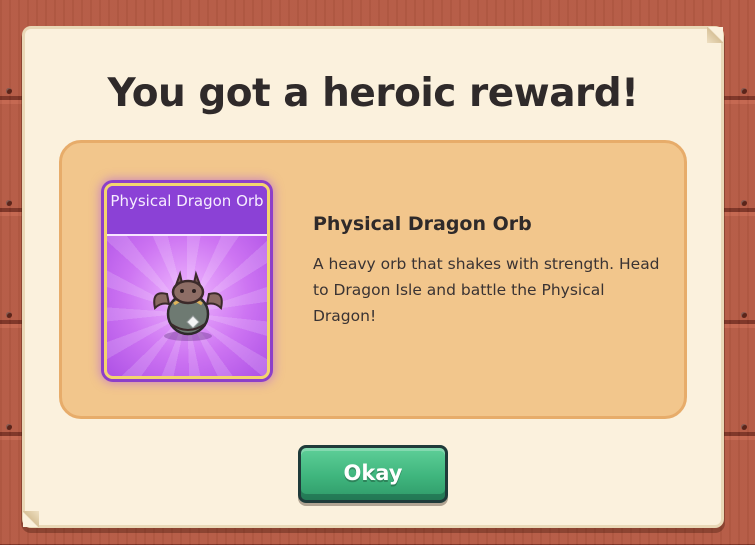  What do you see at coordinates (422, 224) in the screenshot?
I see `reward-item-name: Physical Dragon Orb` at bounding box center [422, 224].